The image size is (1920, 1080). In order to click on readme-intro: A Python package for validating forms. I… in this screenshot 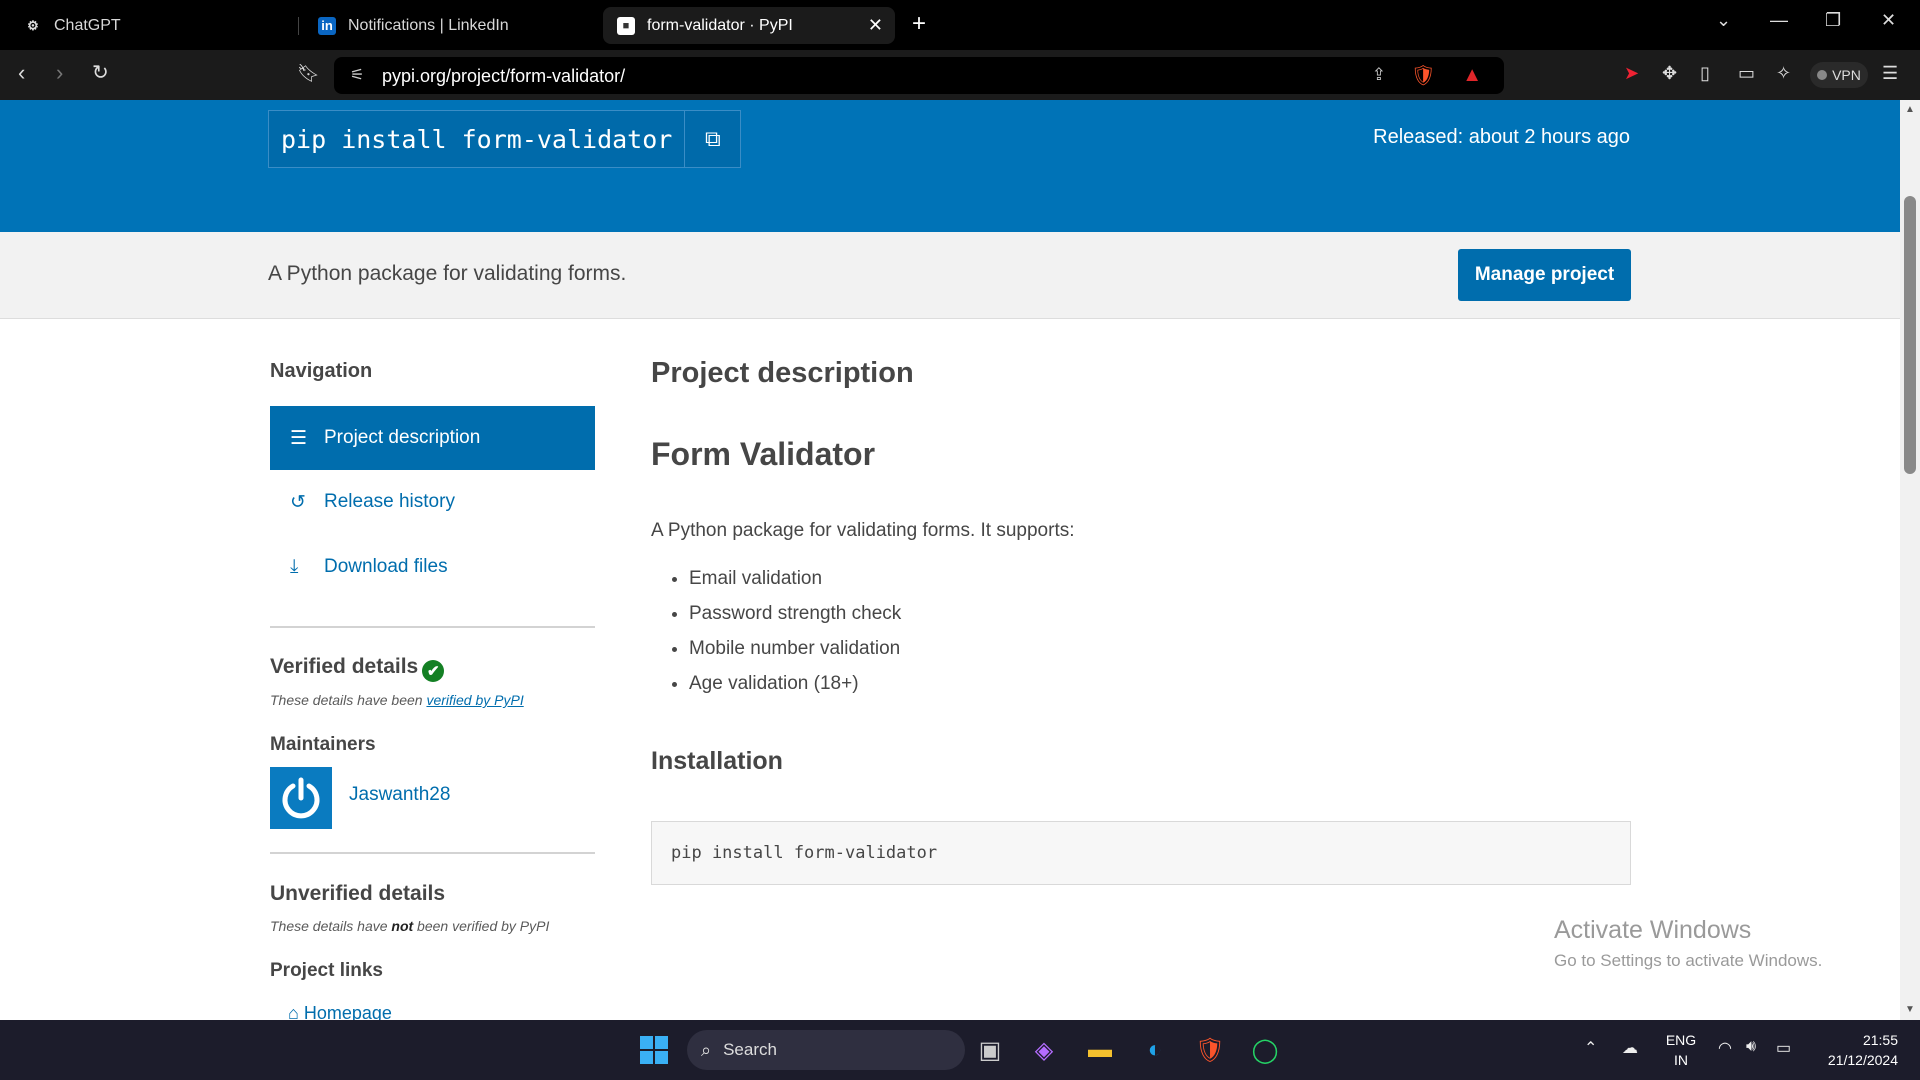, I will do `click(863, 530)`.